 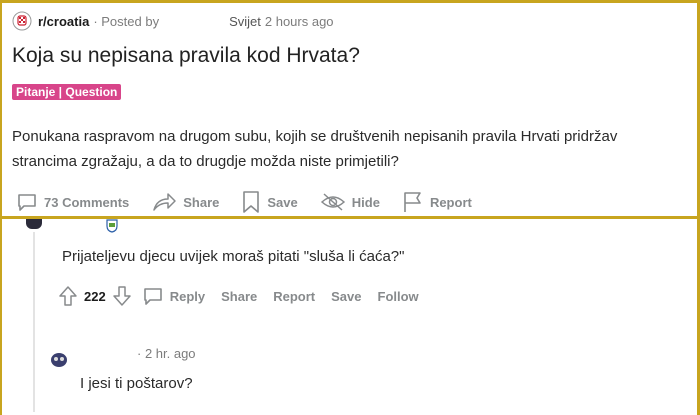 What do you see at coordinates (67, 92) in the screenshot?
I see `post-flair: Pitanje | Question` at bounding box center [67, 92].